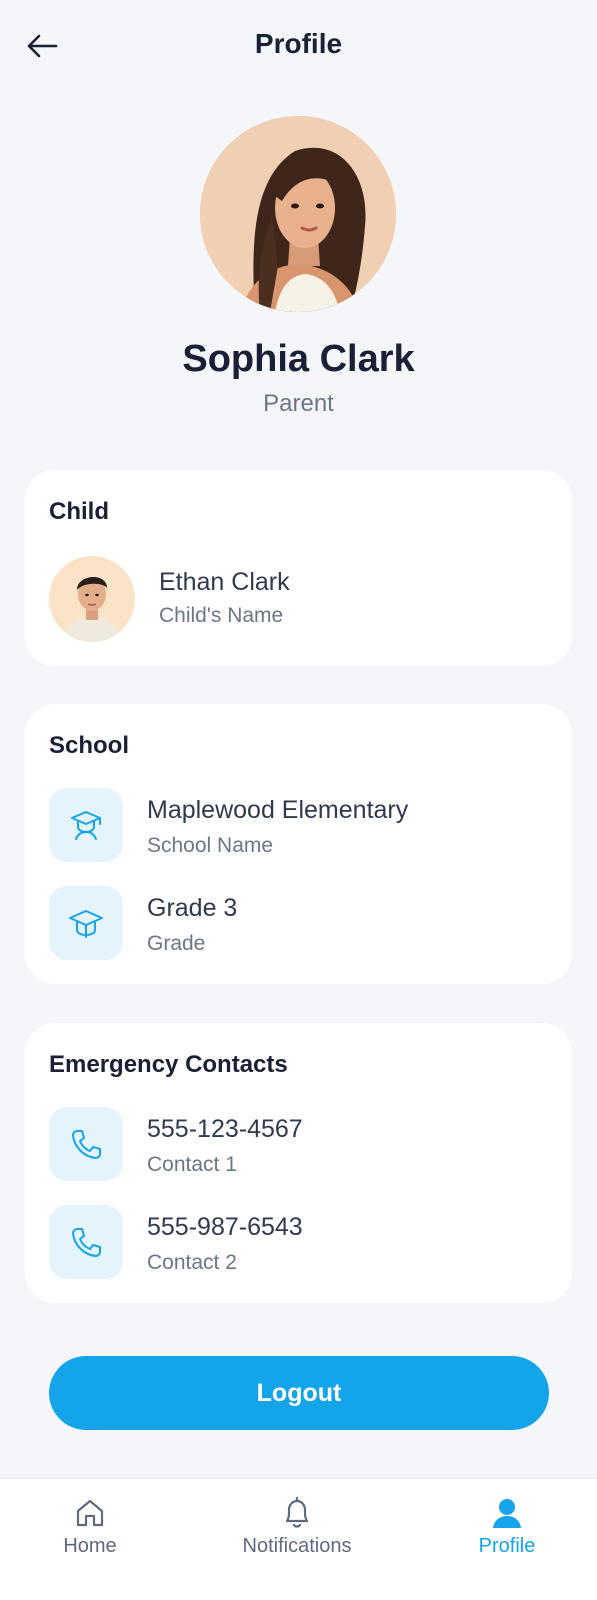 Image resolution: width=597 pixels, height=1600 pixels. What do you see at coordinates (90, 1546) in the screenshot?
I see `nav-label-home: Home` at bounding box center [90, 1546].